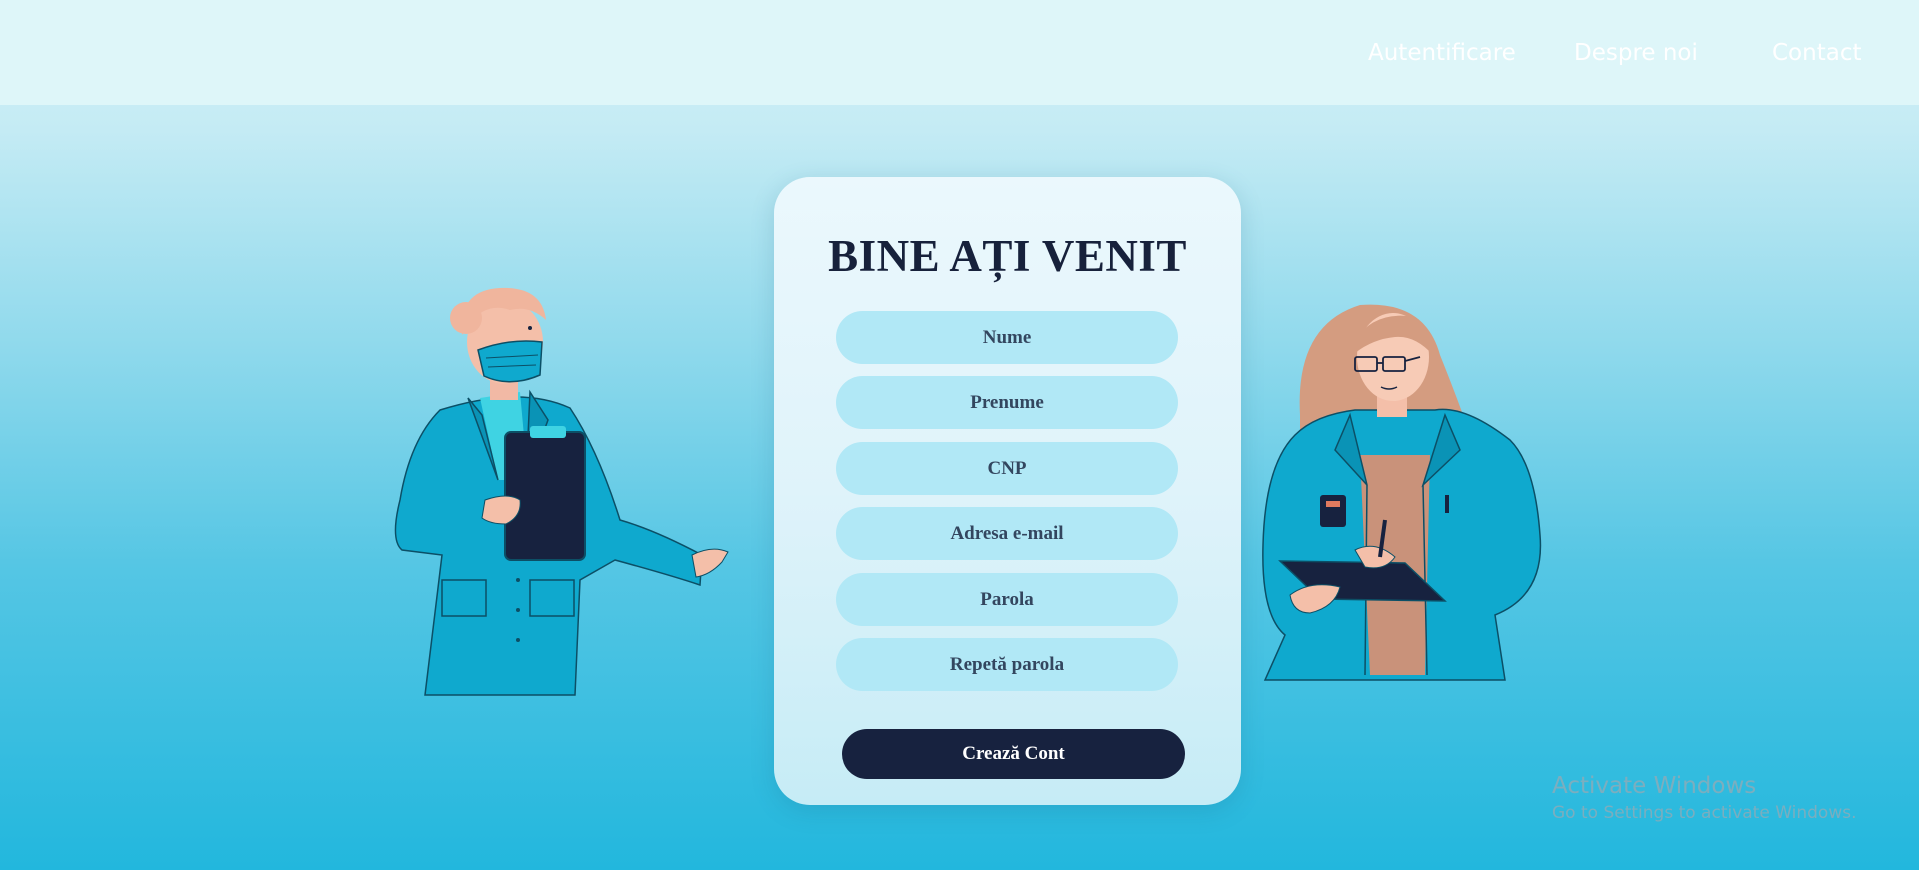  What do you see at coordinates (1636, 53) in the screenshot?
I see `nav-link-despre-noi: Despre noi` at bounding box center [1636, 53].